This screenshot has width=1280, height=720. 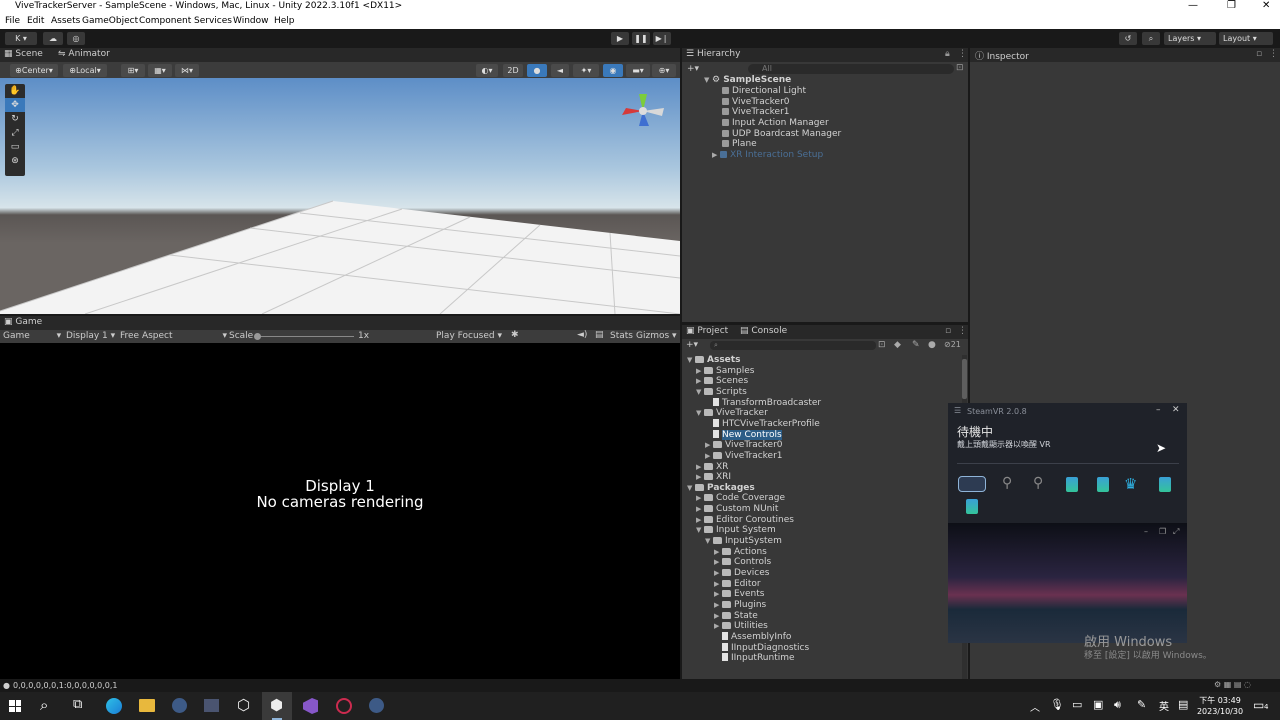 I want to click on clock: 下午 03:49 2023/10/30, so click(x=1220, y=706).